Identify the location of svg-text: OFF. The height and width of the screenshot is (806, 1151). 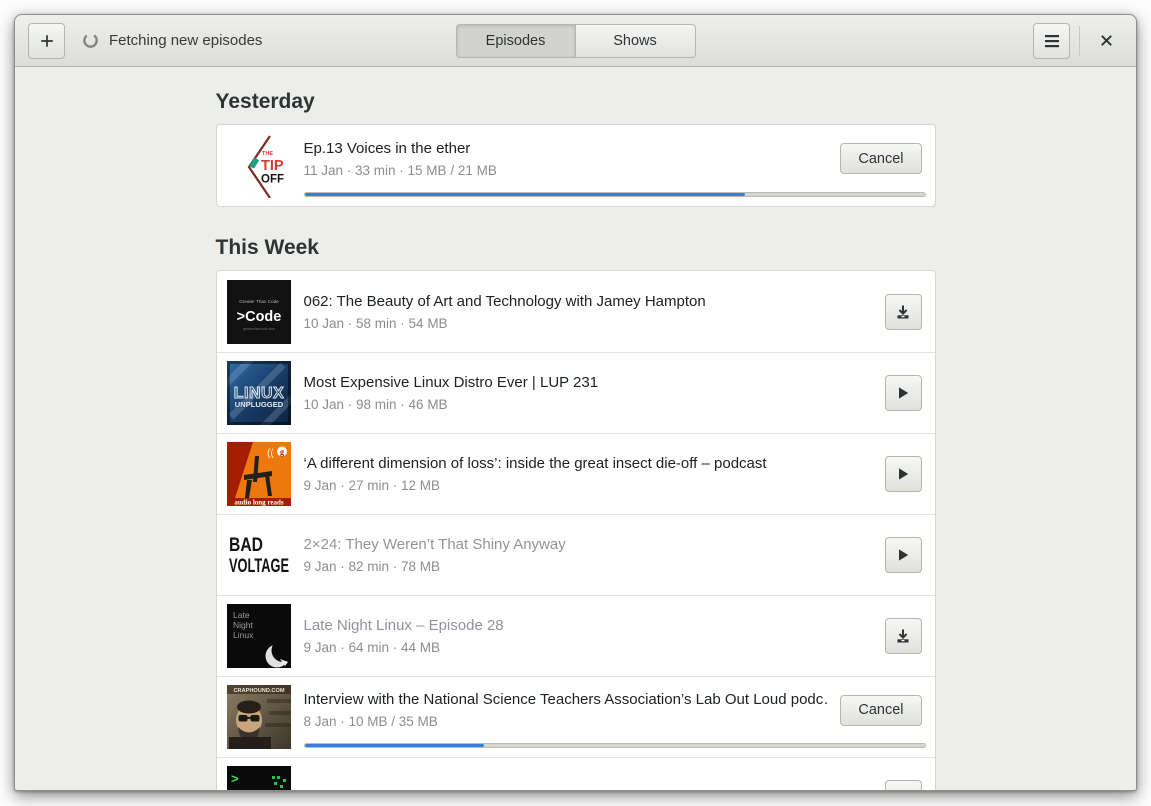
(272, 179).